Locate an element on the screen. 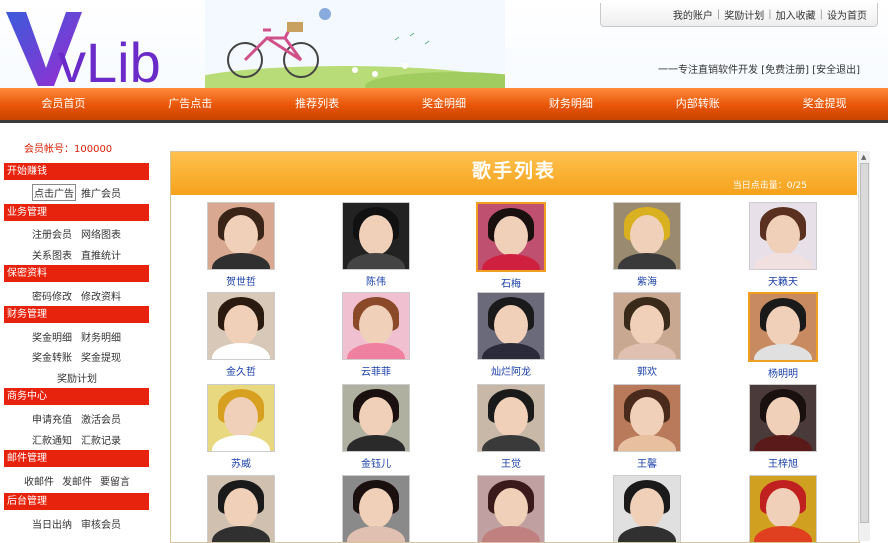 The height and width of the screenshot is (543, 888). add-favorite-link: 加入收藏 is located at coordinates (796, 14).